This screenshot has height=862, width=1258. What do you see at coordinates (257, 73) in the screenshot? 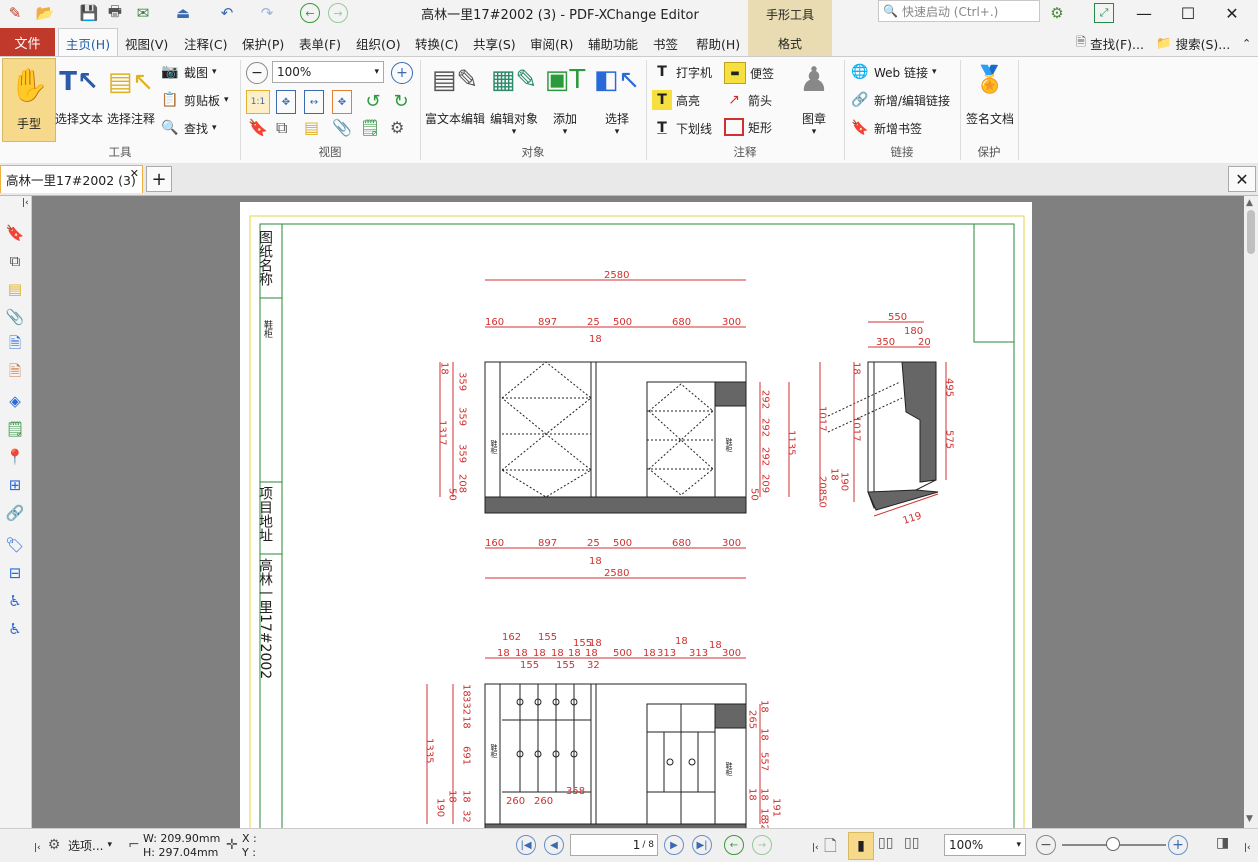
I see `zoom-out-icon: −` at bounding box center [257, 73].